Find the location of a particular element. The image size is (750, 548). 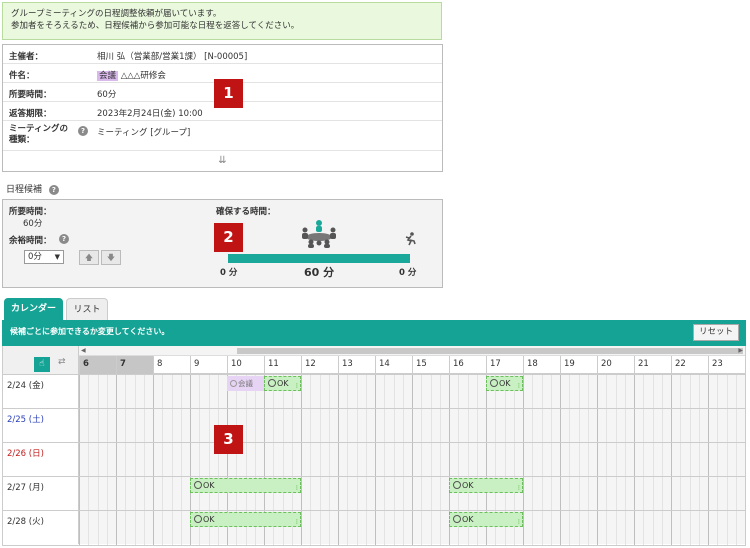

move-up-button: 🡅 is located at coordinates (89, 257).